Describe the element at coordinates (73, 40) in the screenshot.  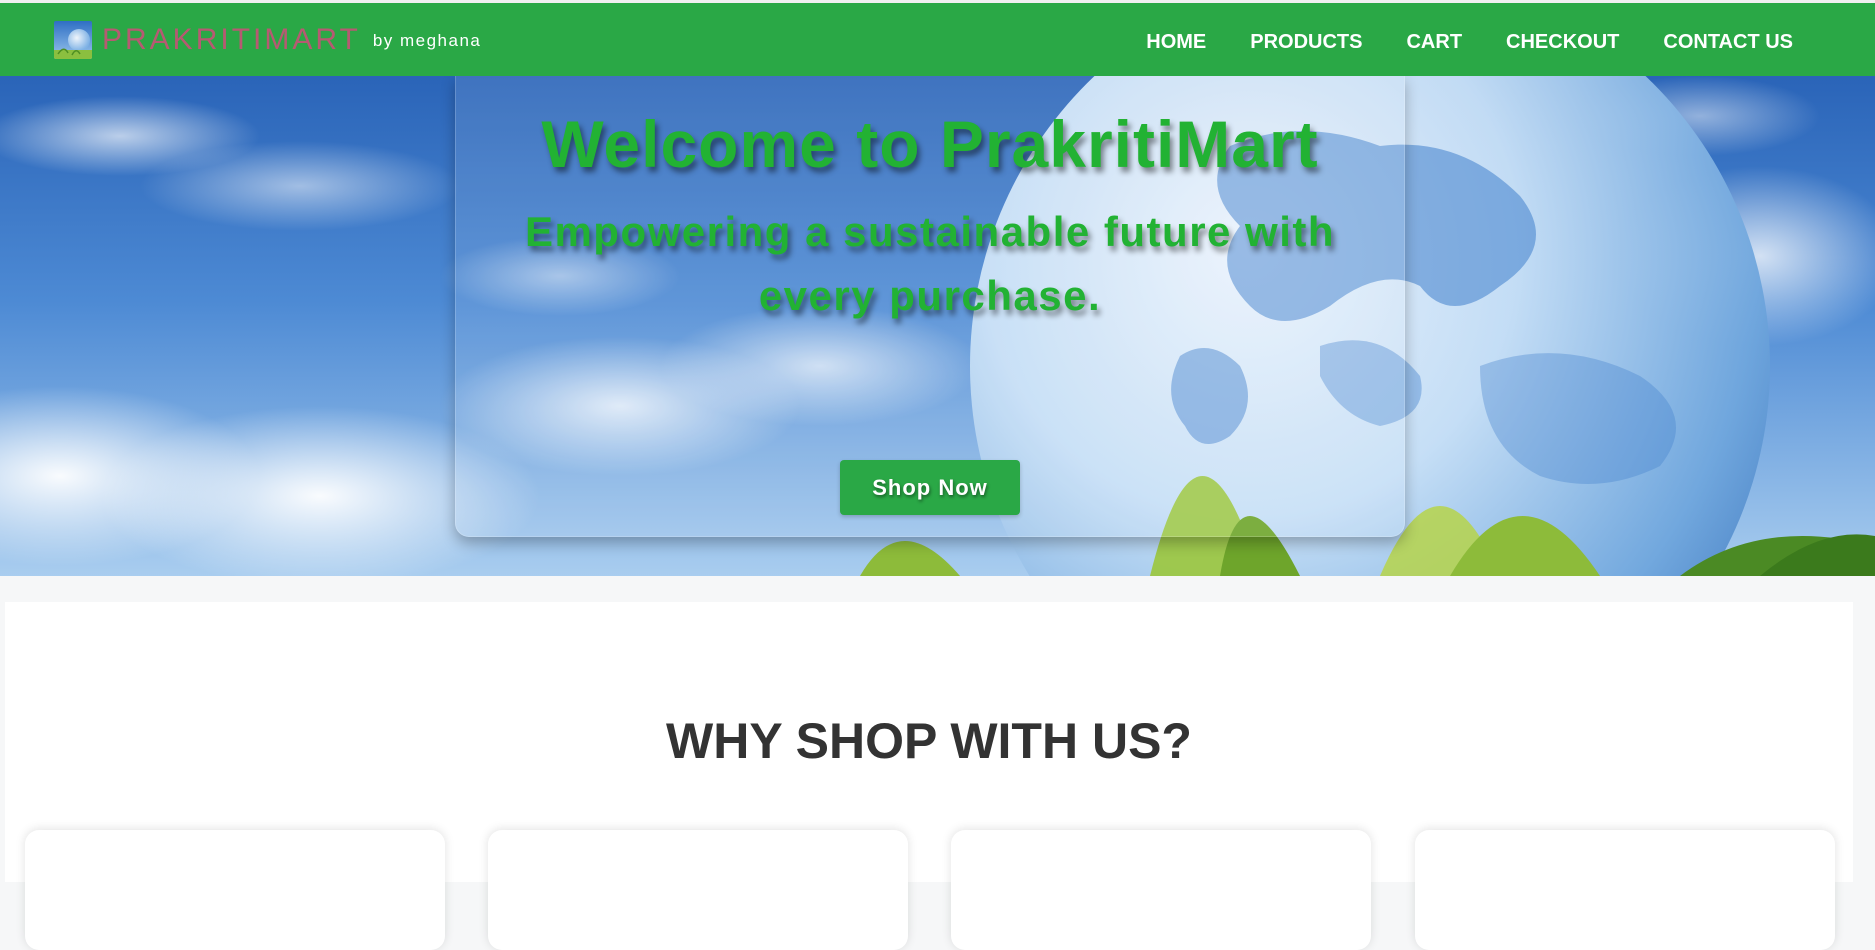
I see `globe-landscape-icon` at that location.